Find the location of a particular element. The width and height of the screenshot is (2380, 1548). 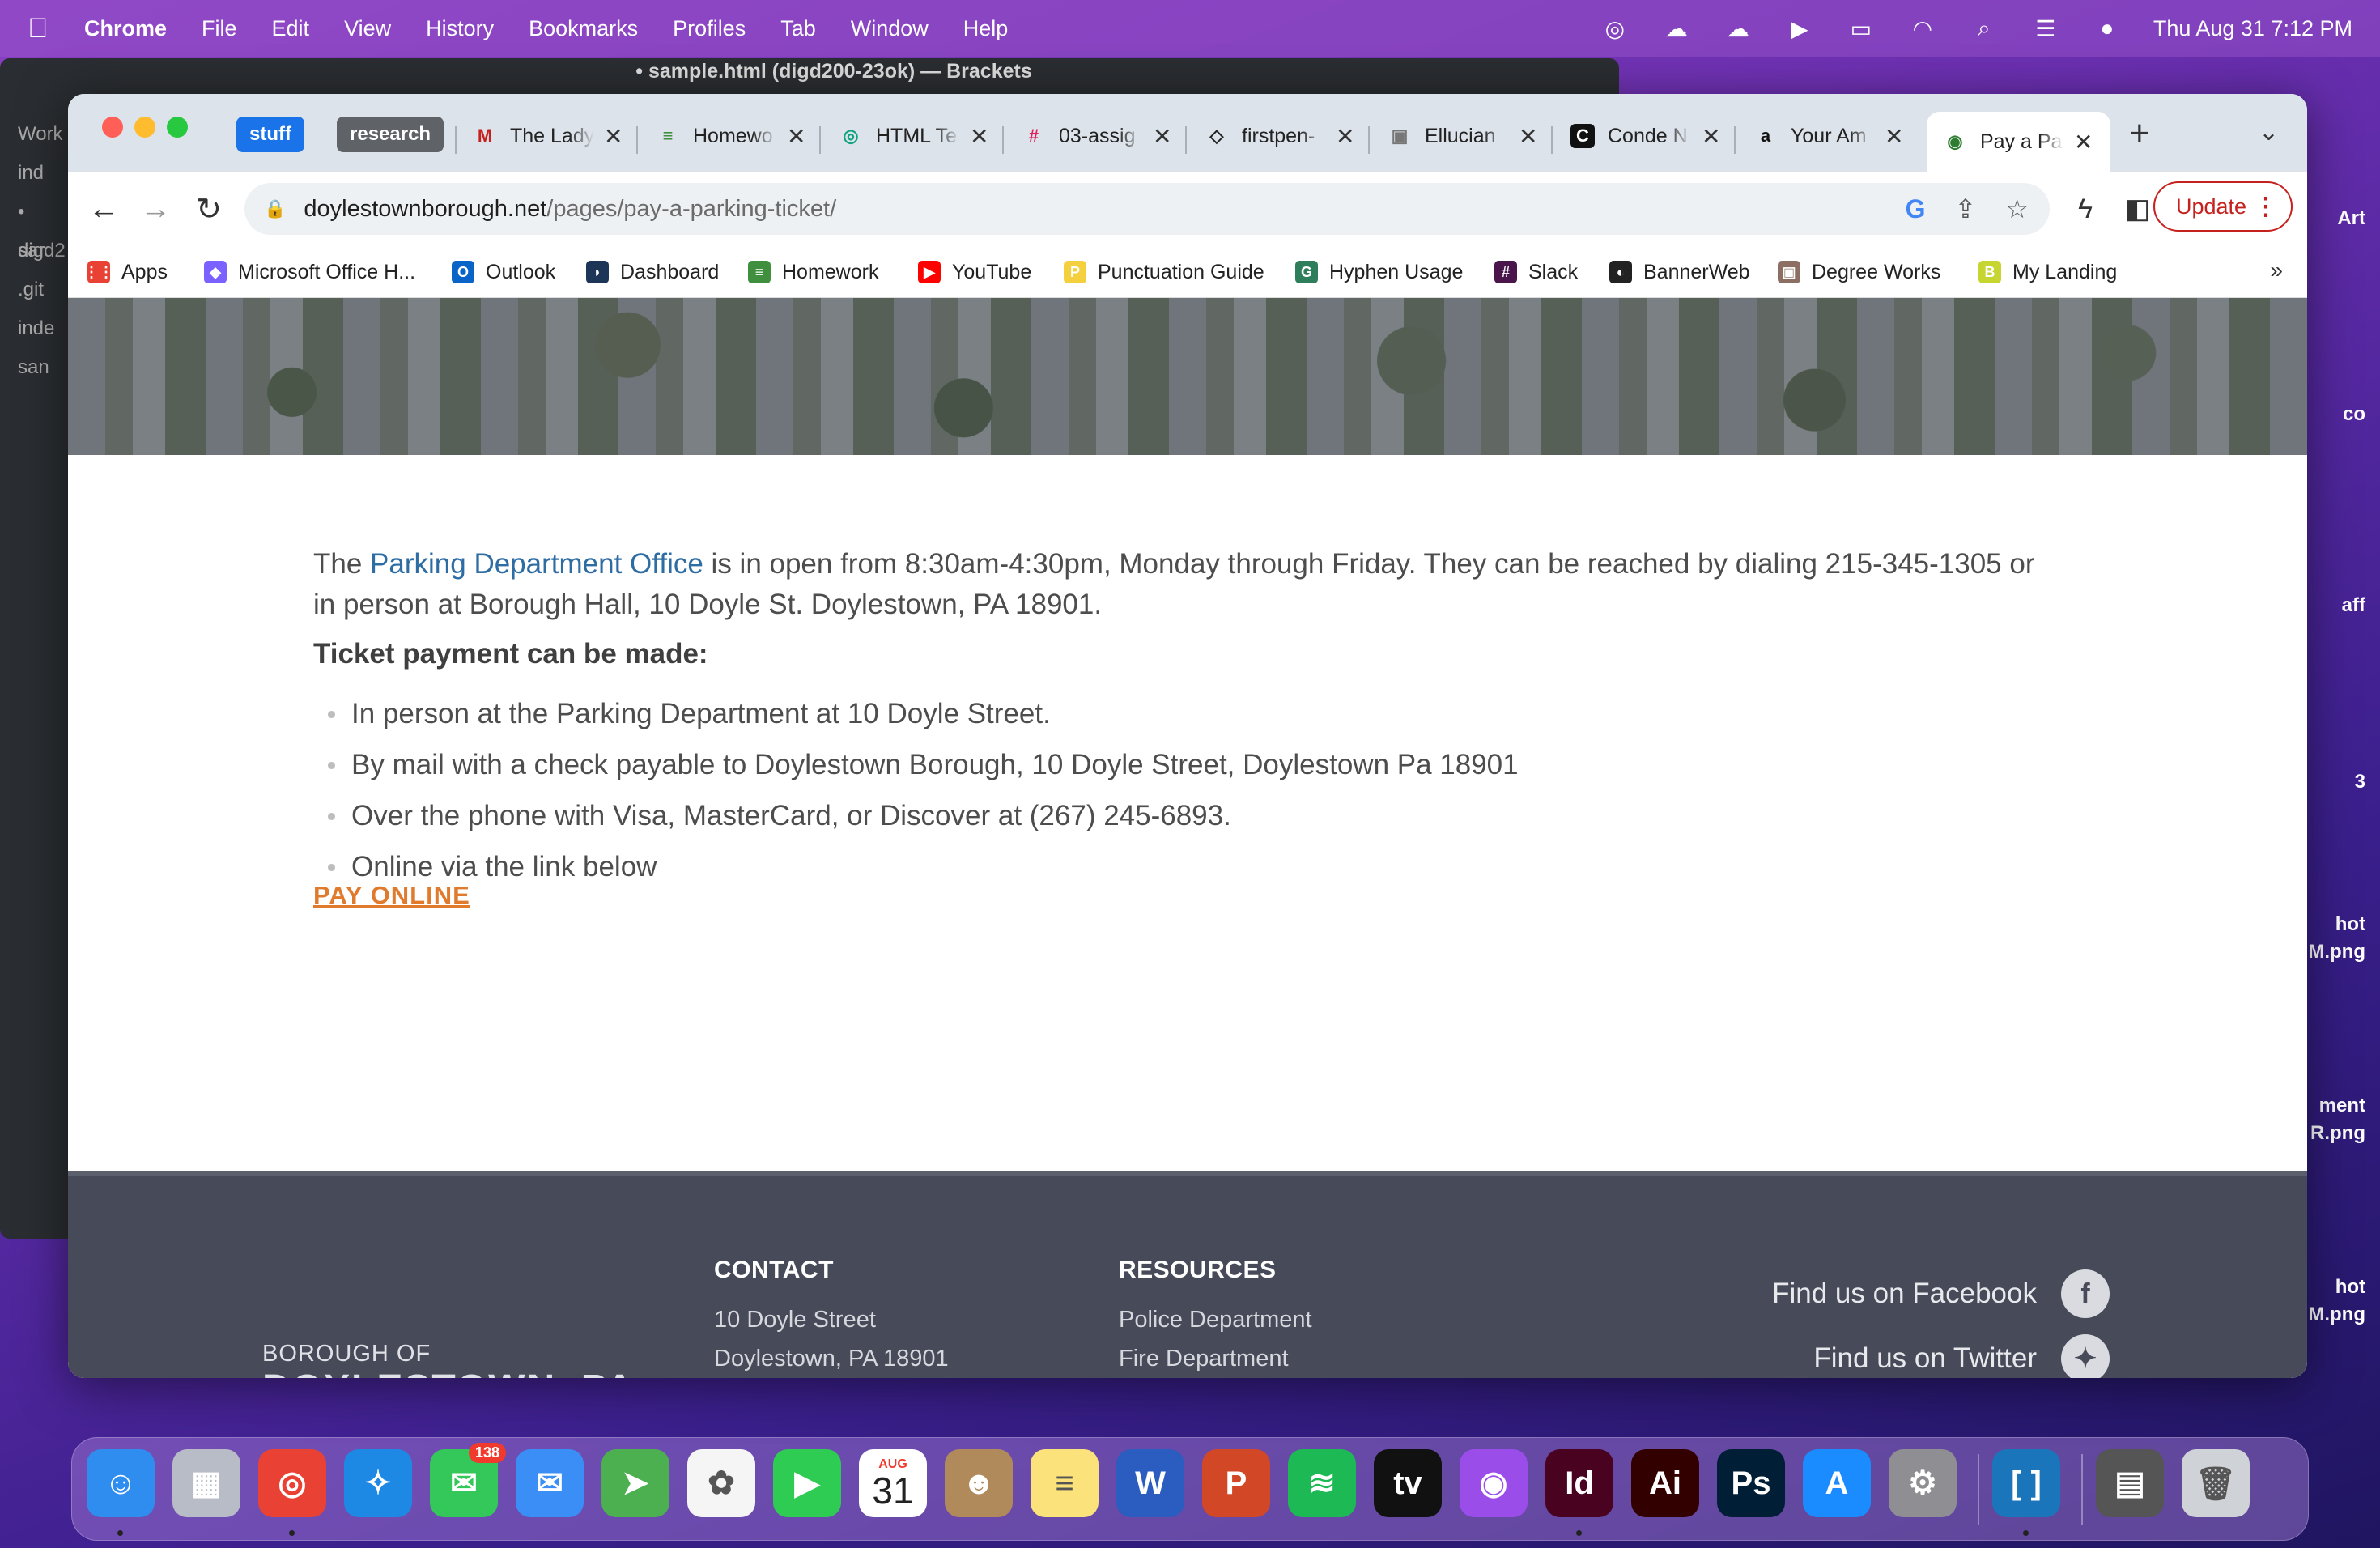

tv-icon: tv is located at coordinates (1408, 1483).